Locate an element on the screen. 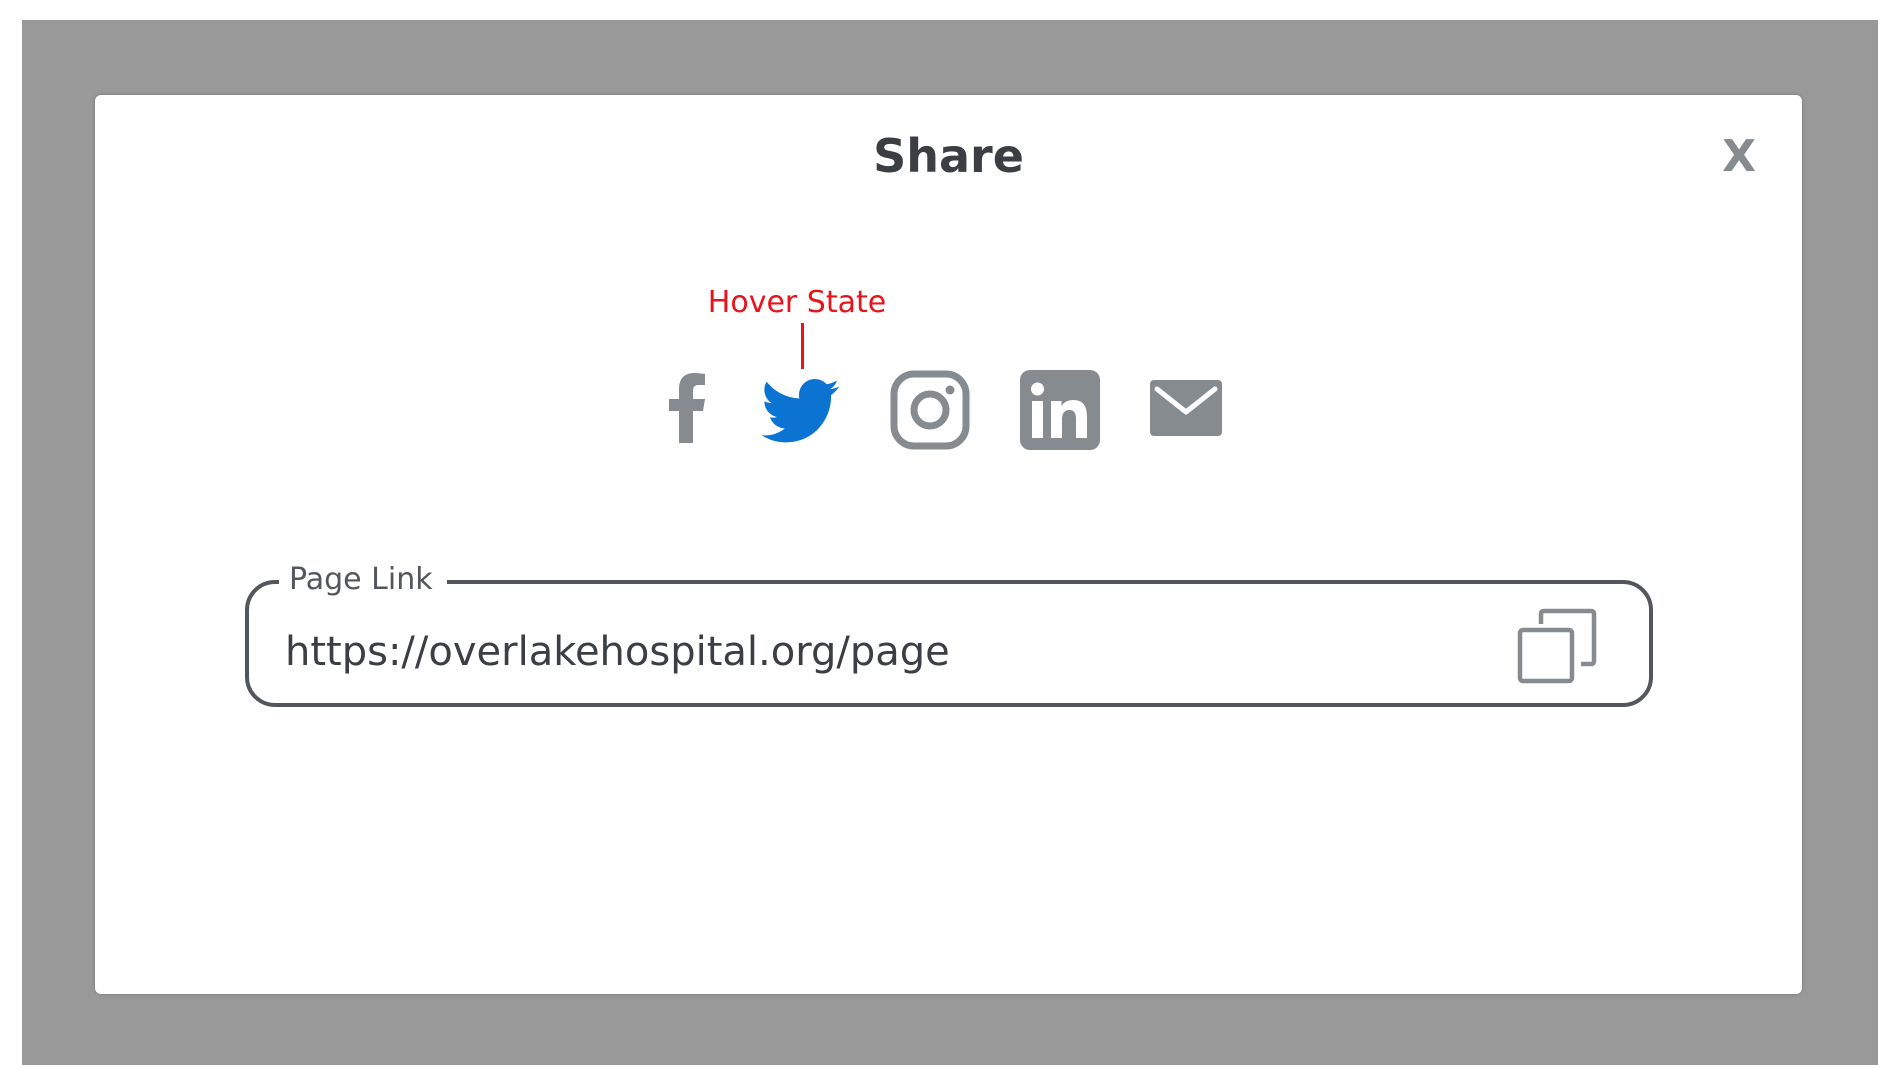 This screenshot has height=1065, width=1898. page-link-label: Page Link is located at coordinates (363, 580).